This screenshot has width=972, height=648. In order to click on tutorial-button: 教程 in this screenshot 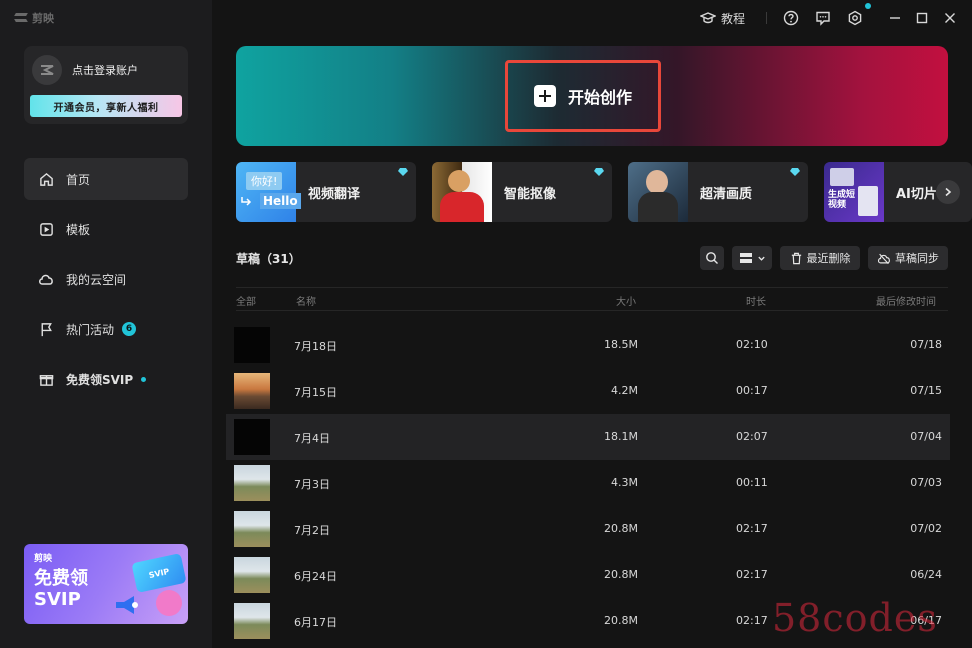, I will do `click(722, 18)`.